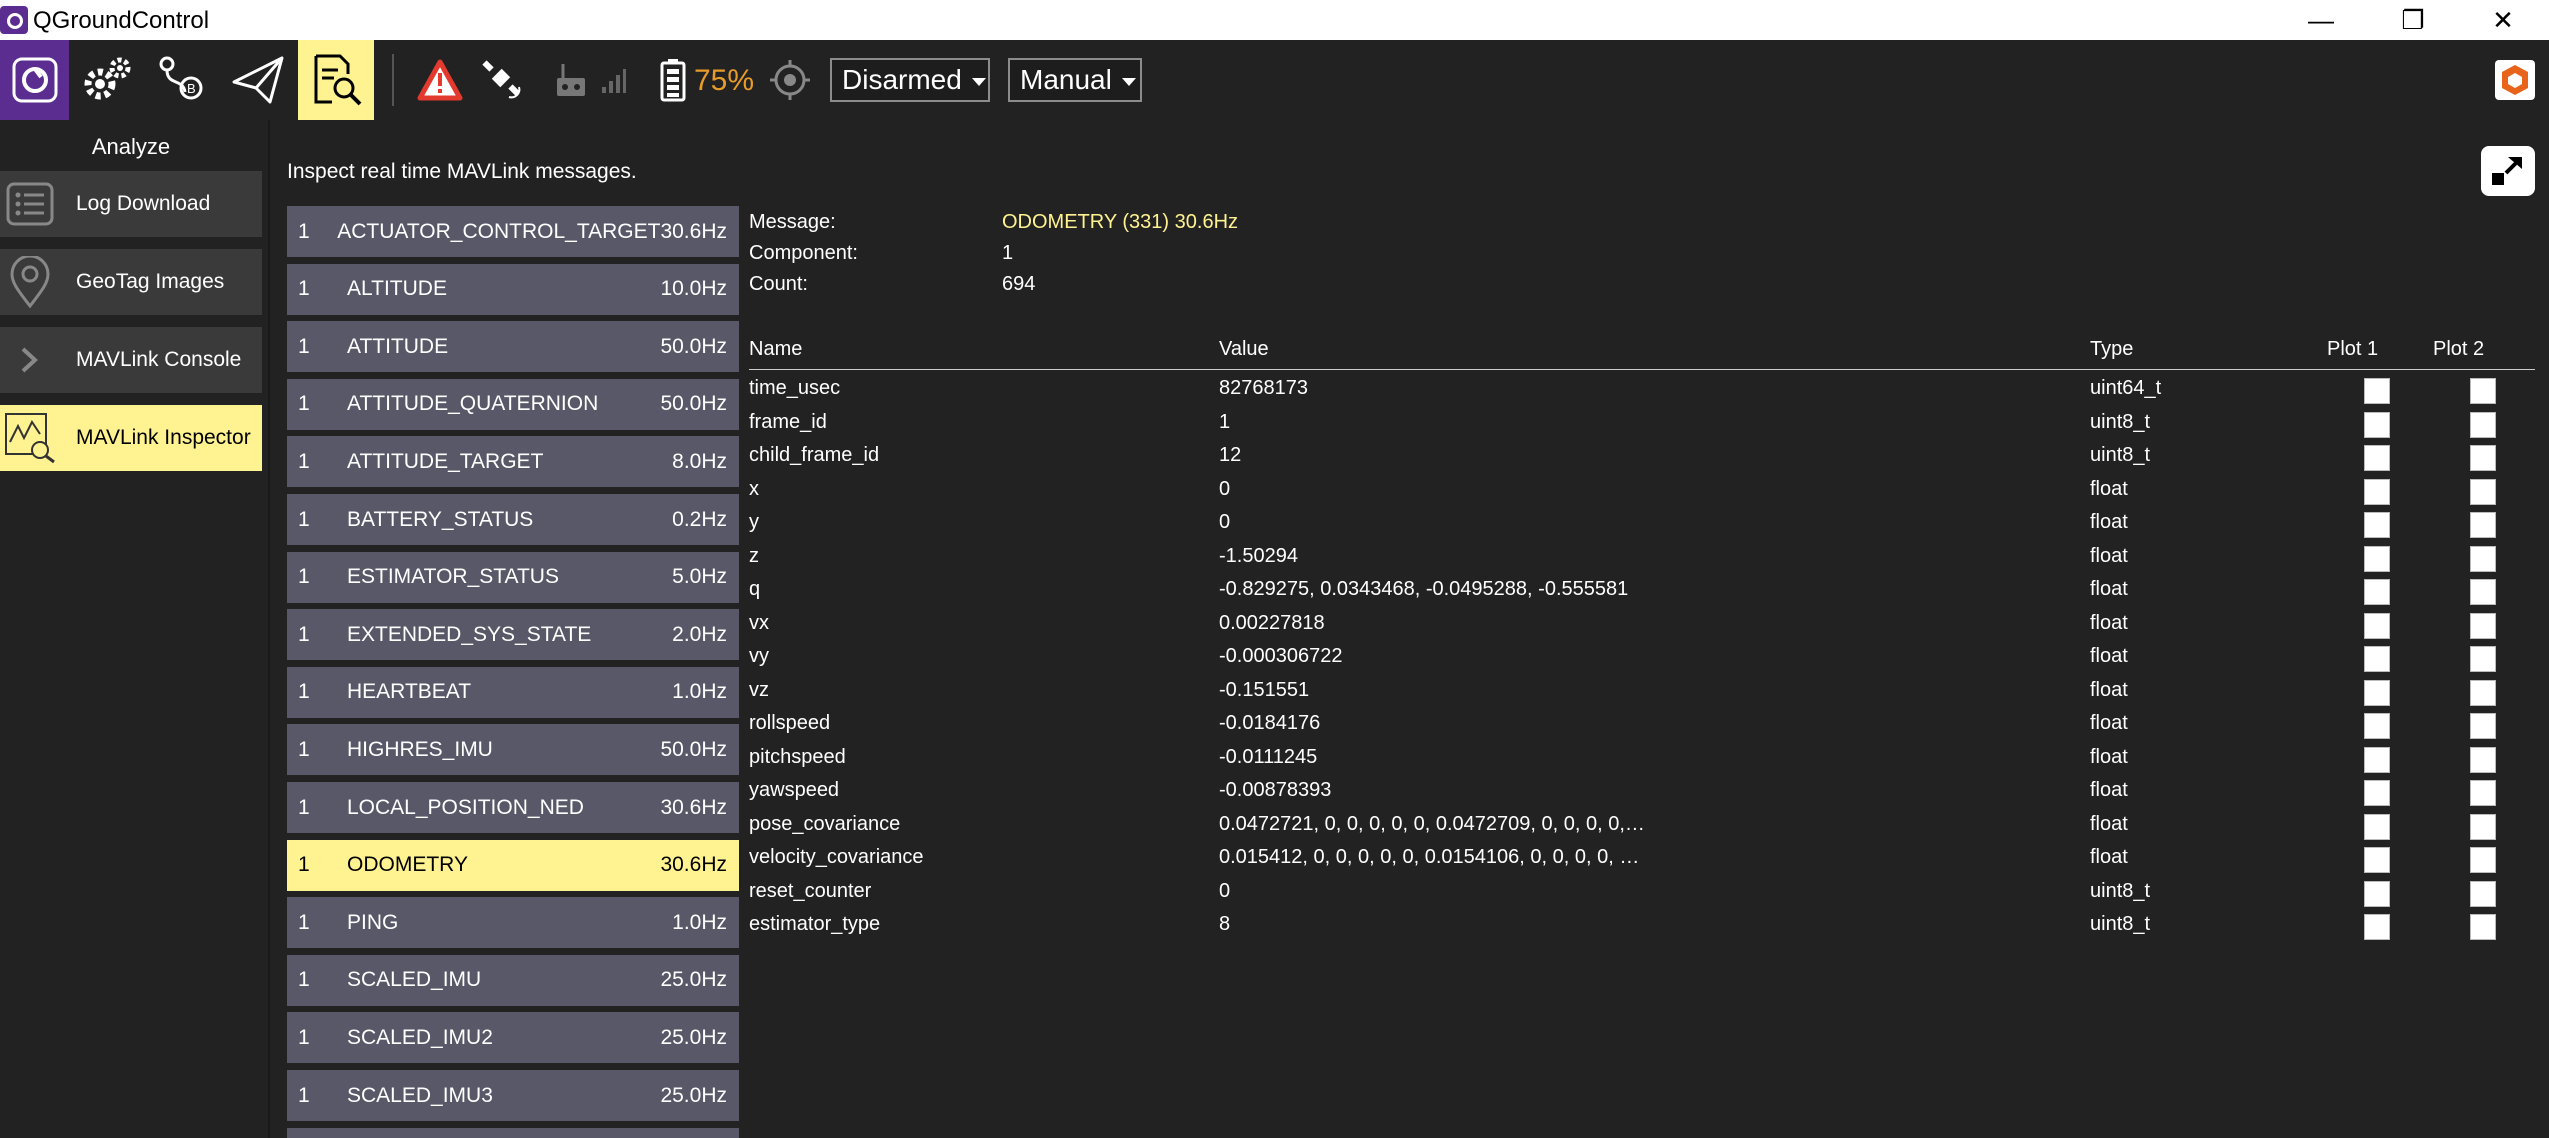  I want to click on message-rate: 2.0Hz, so click(699, 634).